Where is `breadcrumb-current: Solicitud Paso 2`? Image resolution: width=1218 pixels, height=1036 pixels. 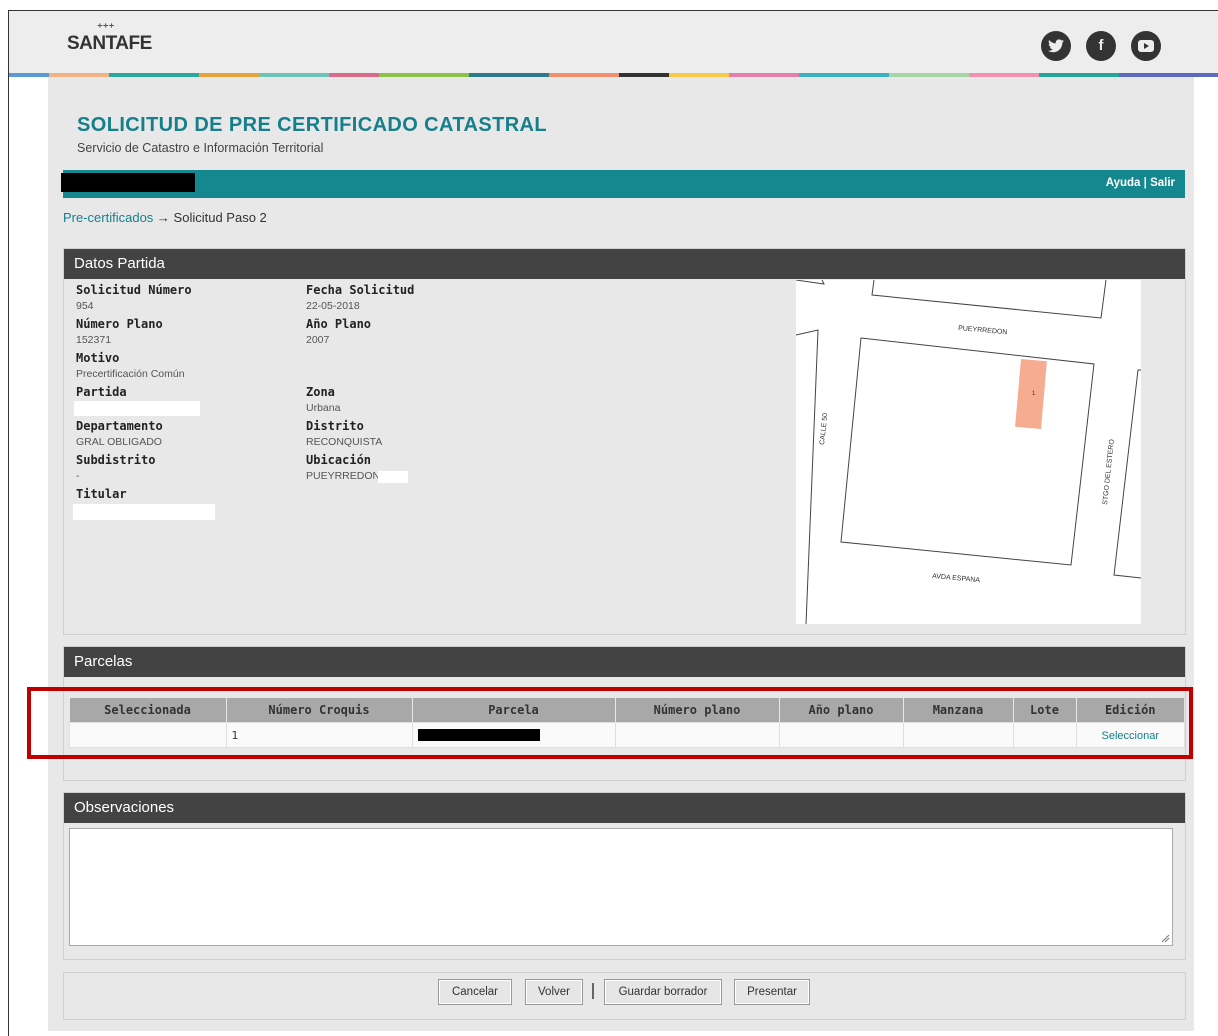 breadcrumb-current: Solicitud Paso 2 is located at coordinates (220, 217).